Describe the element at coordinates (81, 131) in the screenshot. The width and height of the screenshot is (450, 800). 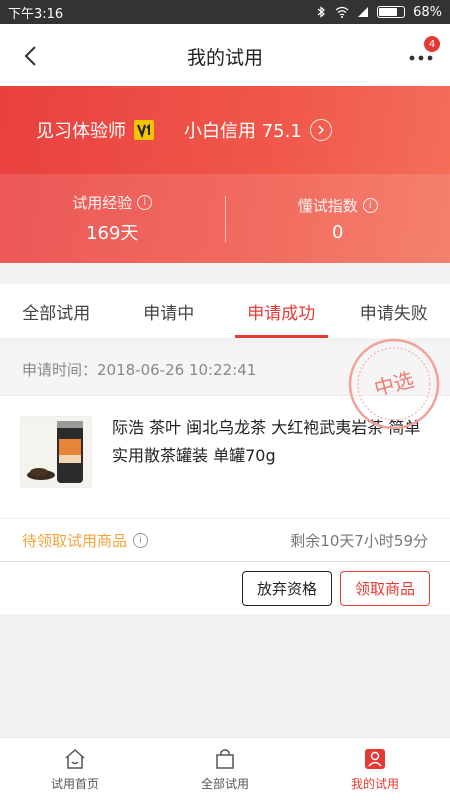
I see `role-title: 见习体验师` at that location.